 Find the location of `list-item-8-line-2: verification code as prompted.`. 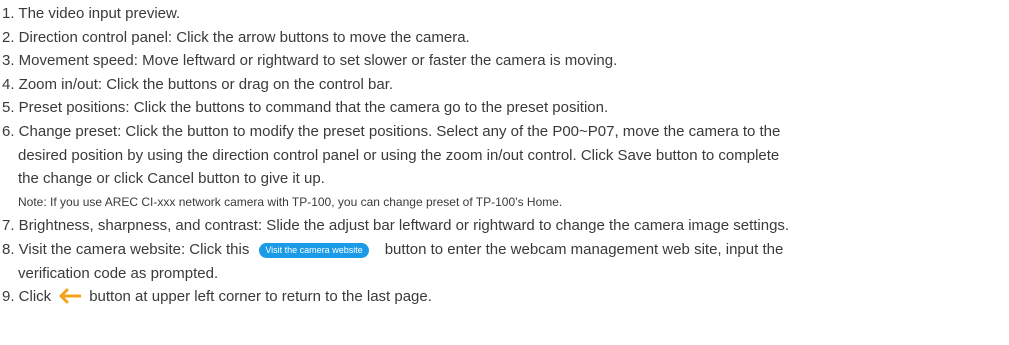

list-item-8-line-2: verification code as prompted. is located at coordinates (118, 273).